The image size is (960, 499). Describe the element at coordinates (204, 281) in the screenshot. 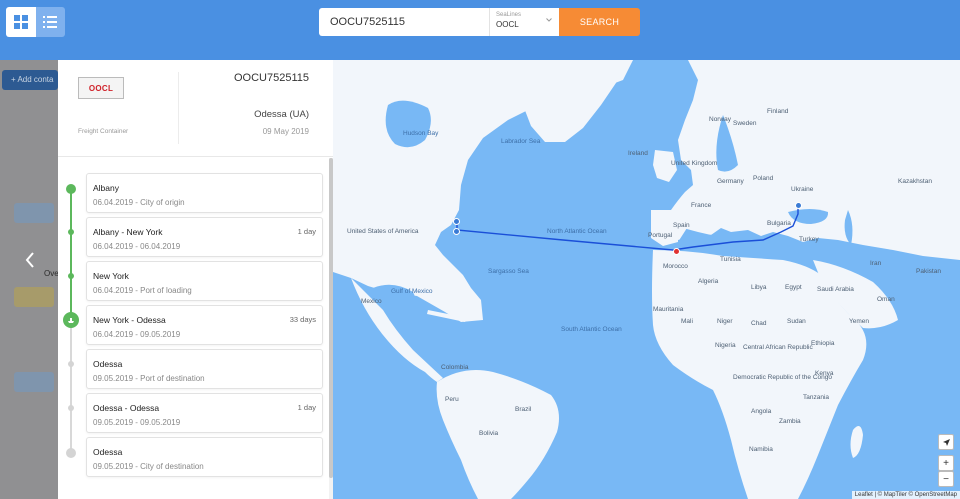

I see `timeline-step: New York 06.04.2019 - Port of loading` at that location.